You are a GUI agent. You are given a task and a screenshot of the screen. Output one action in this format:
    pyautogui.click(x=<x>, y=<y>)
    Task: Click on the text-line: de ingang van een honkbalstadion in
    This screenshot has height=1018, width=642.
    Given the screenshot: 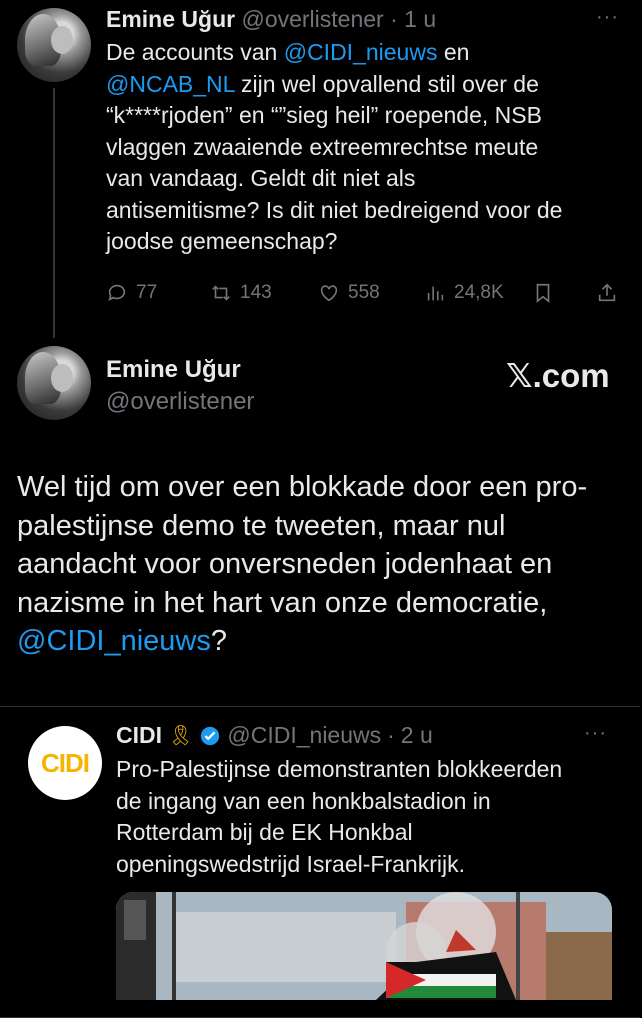 What is the action you would take?
    pyautogui.click(x=303, y=800)
    